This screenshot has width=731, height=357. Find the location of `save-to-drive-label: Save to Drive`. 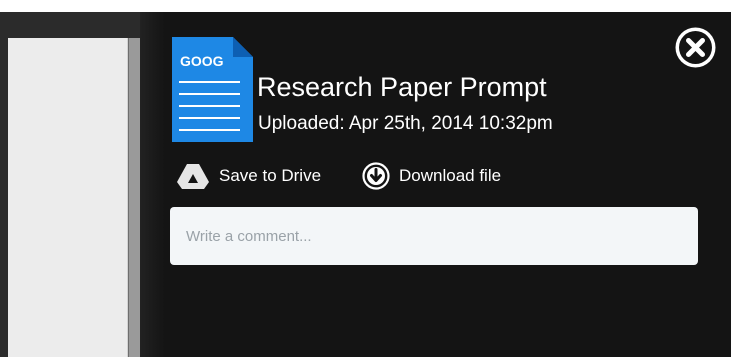

save-to-drive-label: Save to Drive is located at coordinates (270, 175).